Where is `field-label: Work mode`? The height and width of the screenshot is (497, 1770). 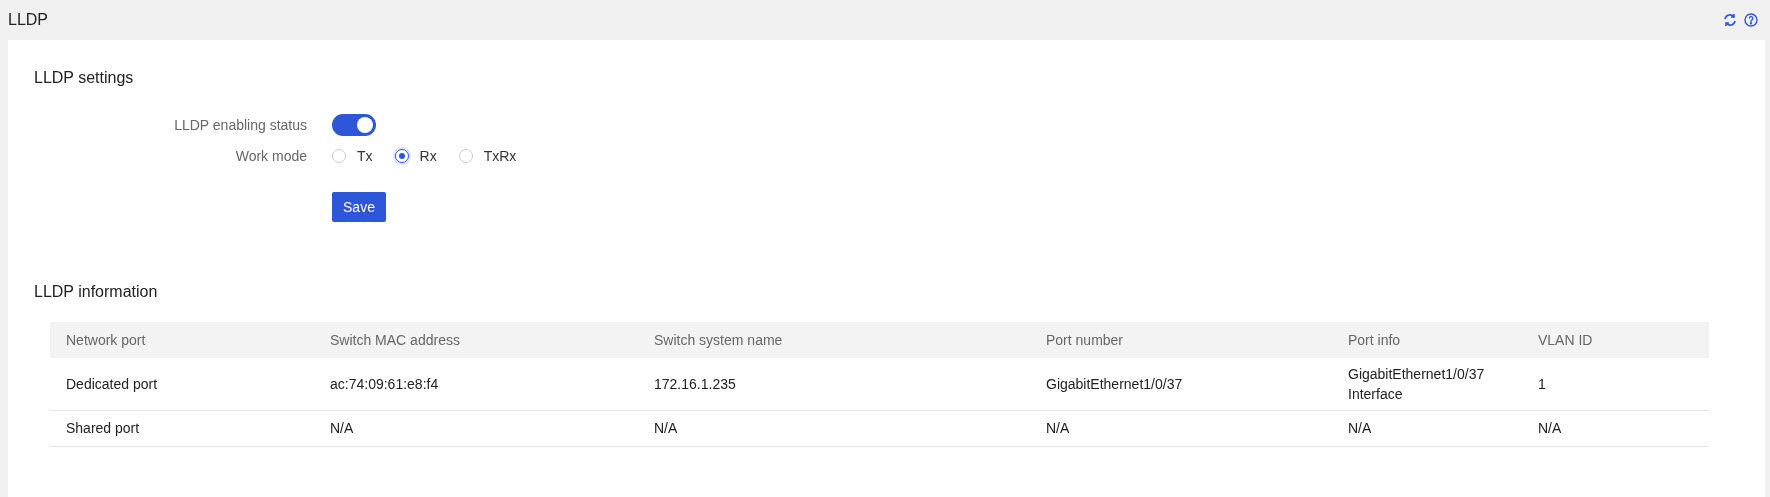
field-label: Work mode is located at coordinates (270, 156).